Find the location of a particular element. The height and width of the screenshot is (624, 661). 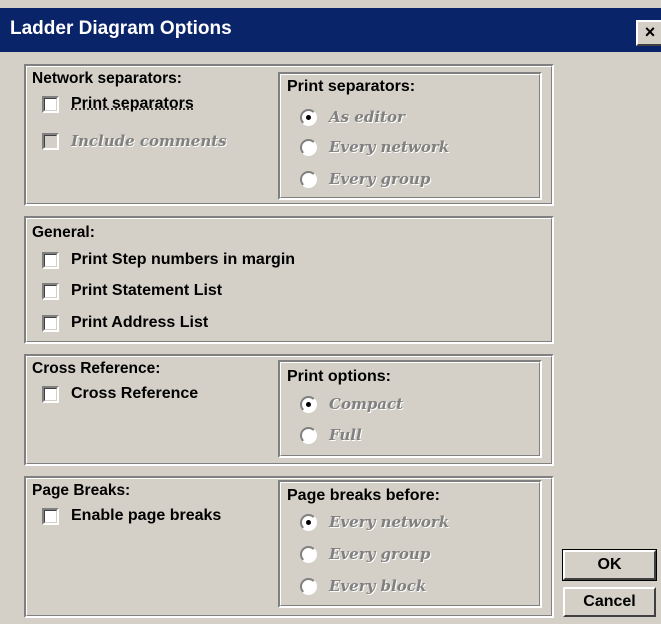

cross-reference-heading: Cross Reference: is located at coordinates (96, 369).